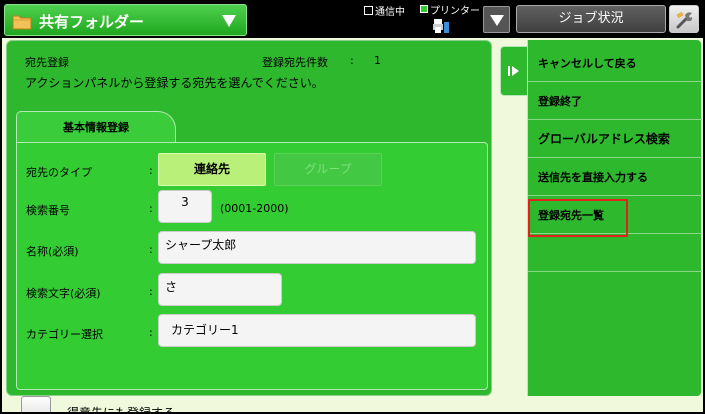 This screenshot has width=705, height=414. Describe the element at coordinates (615, 63) in the screenshot. I see `cancel-and-back-button: キャンセルして戻る` at that location.